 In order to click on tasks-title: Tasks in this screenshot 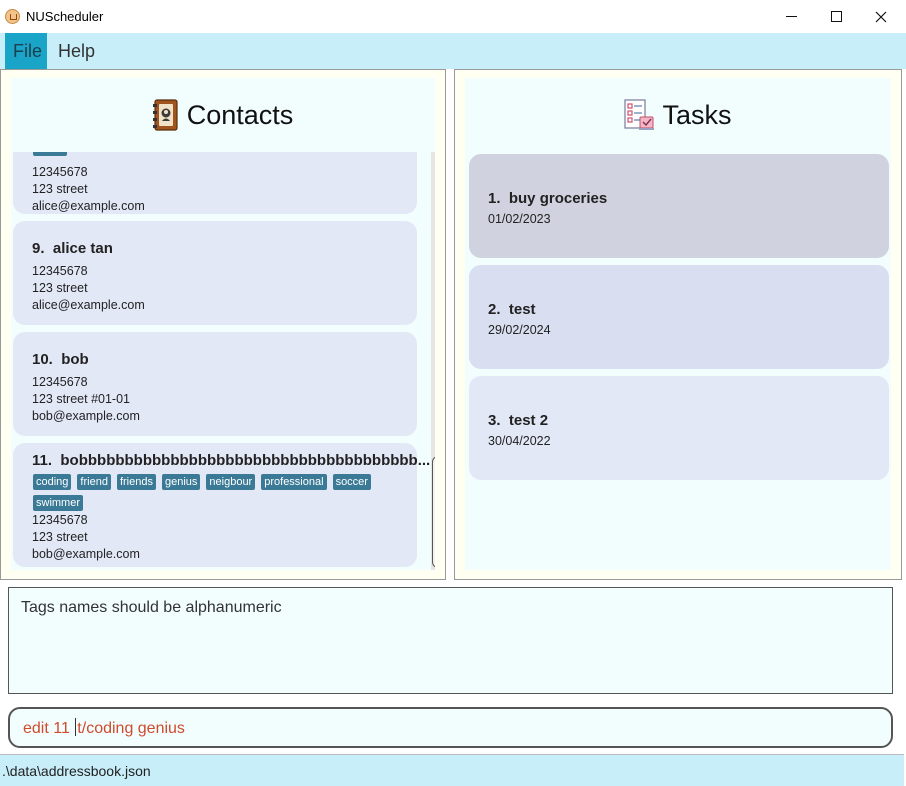, I will do `click(697, 114)`.